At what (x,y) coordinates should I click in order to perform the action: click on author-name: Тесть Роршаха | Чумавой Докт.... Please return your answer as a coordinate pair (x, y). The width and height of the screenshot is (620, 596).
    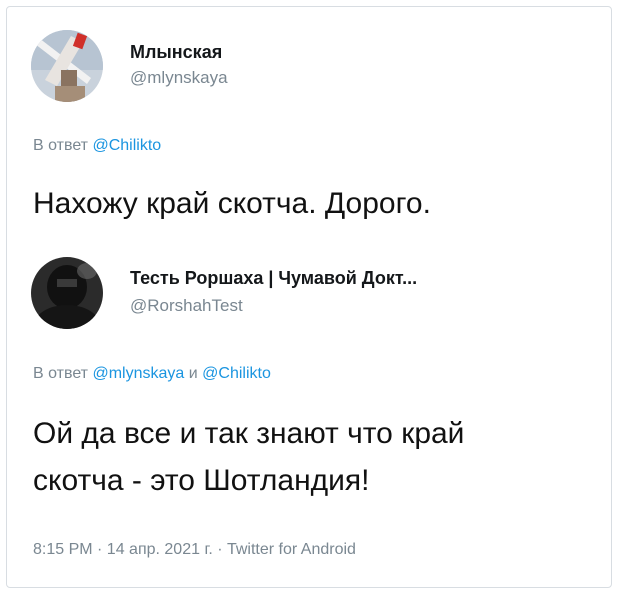
    Looking at the image, I should click on (273, 278).